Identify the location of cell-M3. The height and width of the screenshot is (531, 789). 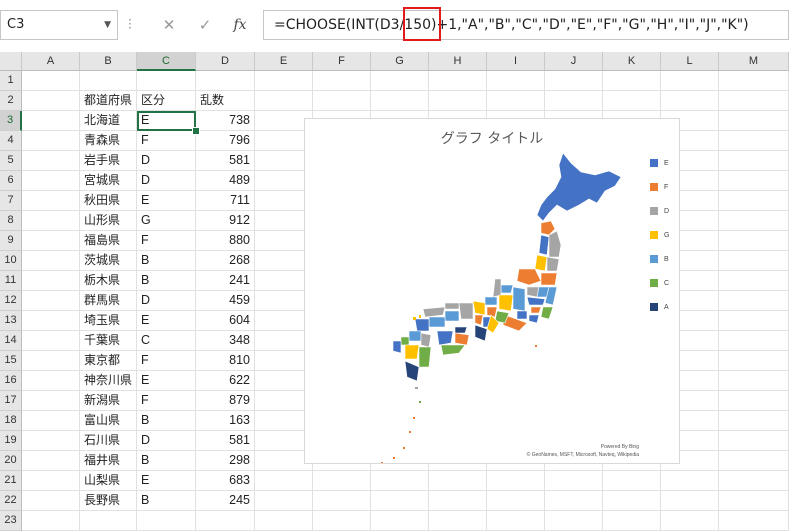
(754, 121).